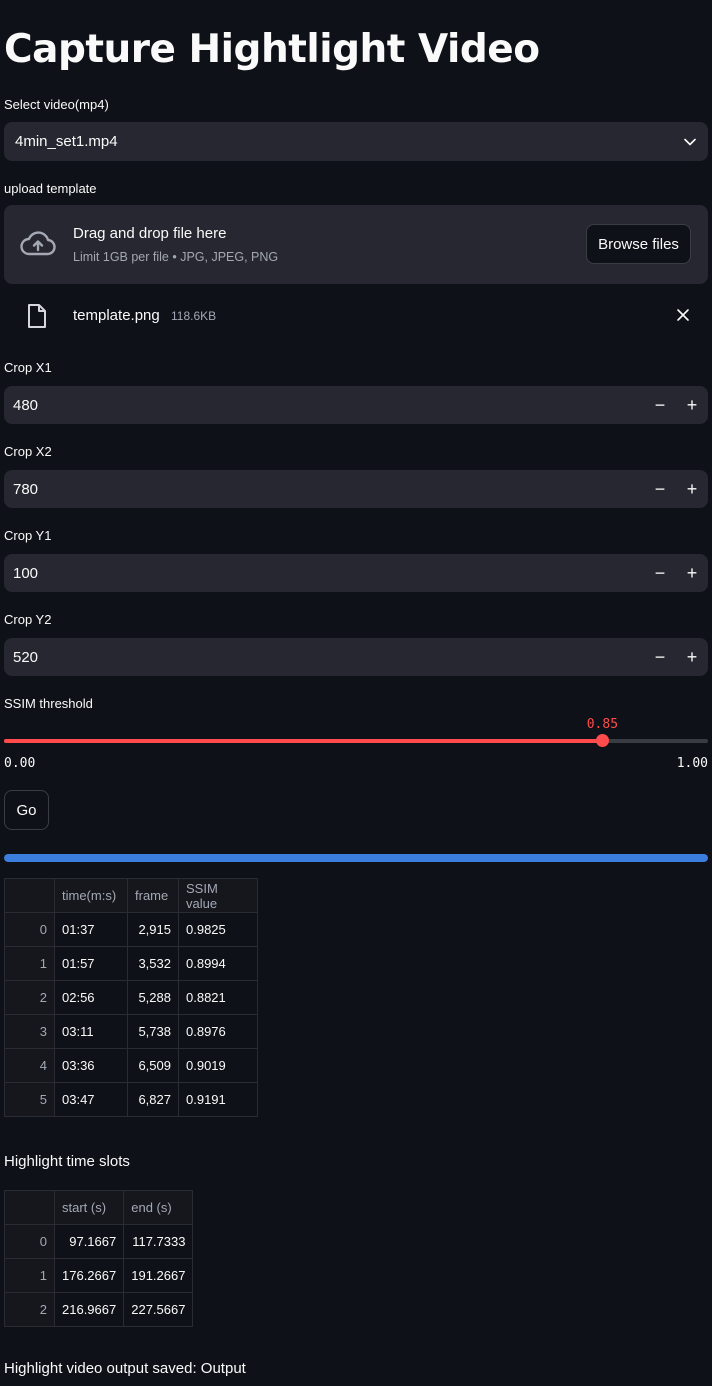 The image size is (712, 1386). What do you see at coordinates (91, 1099) in the screenshot?
I see `time-cell: 03:47` at bounding box center [91, 1099].